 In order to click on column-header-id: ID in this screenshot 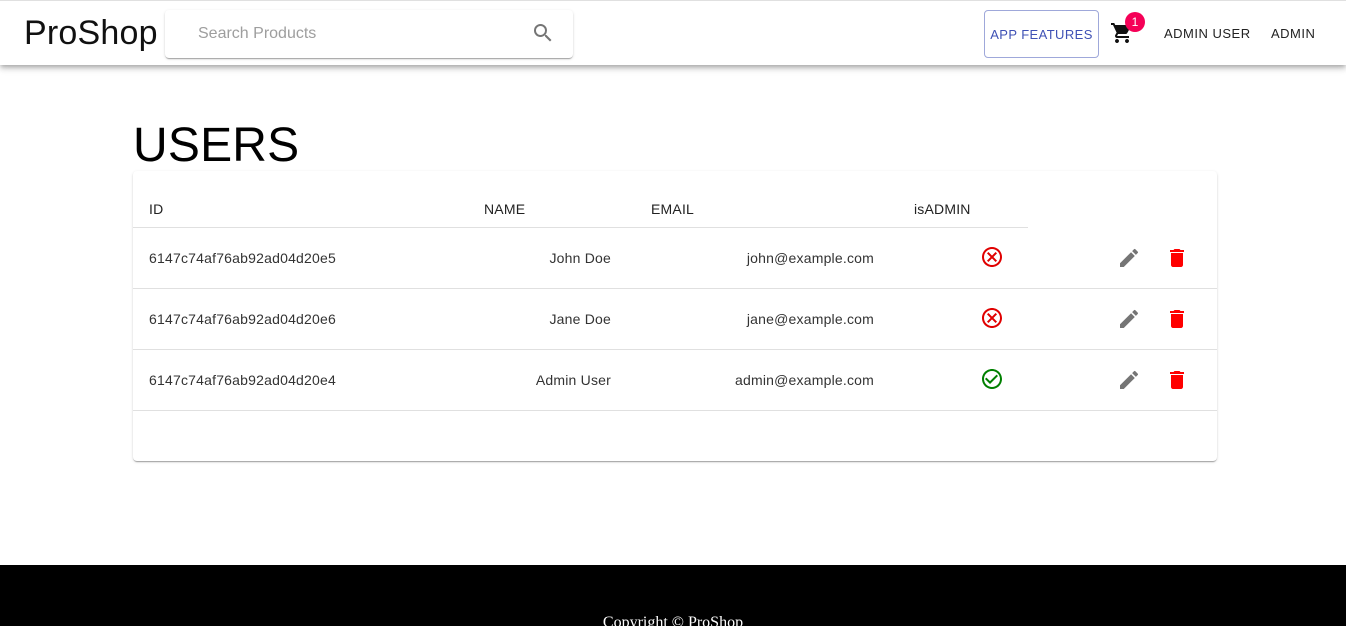, I will do `click(156, 209)`.